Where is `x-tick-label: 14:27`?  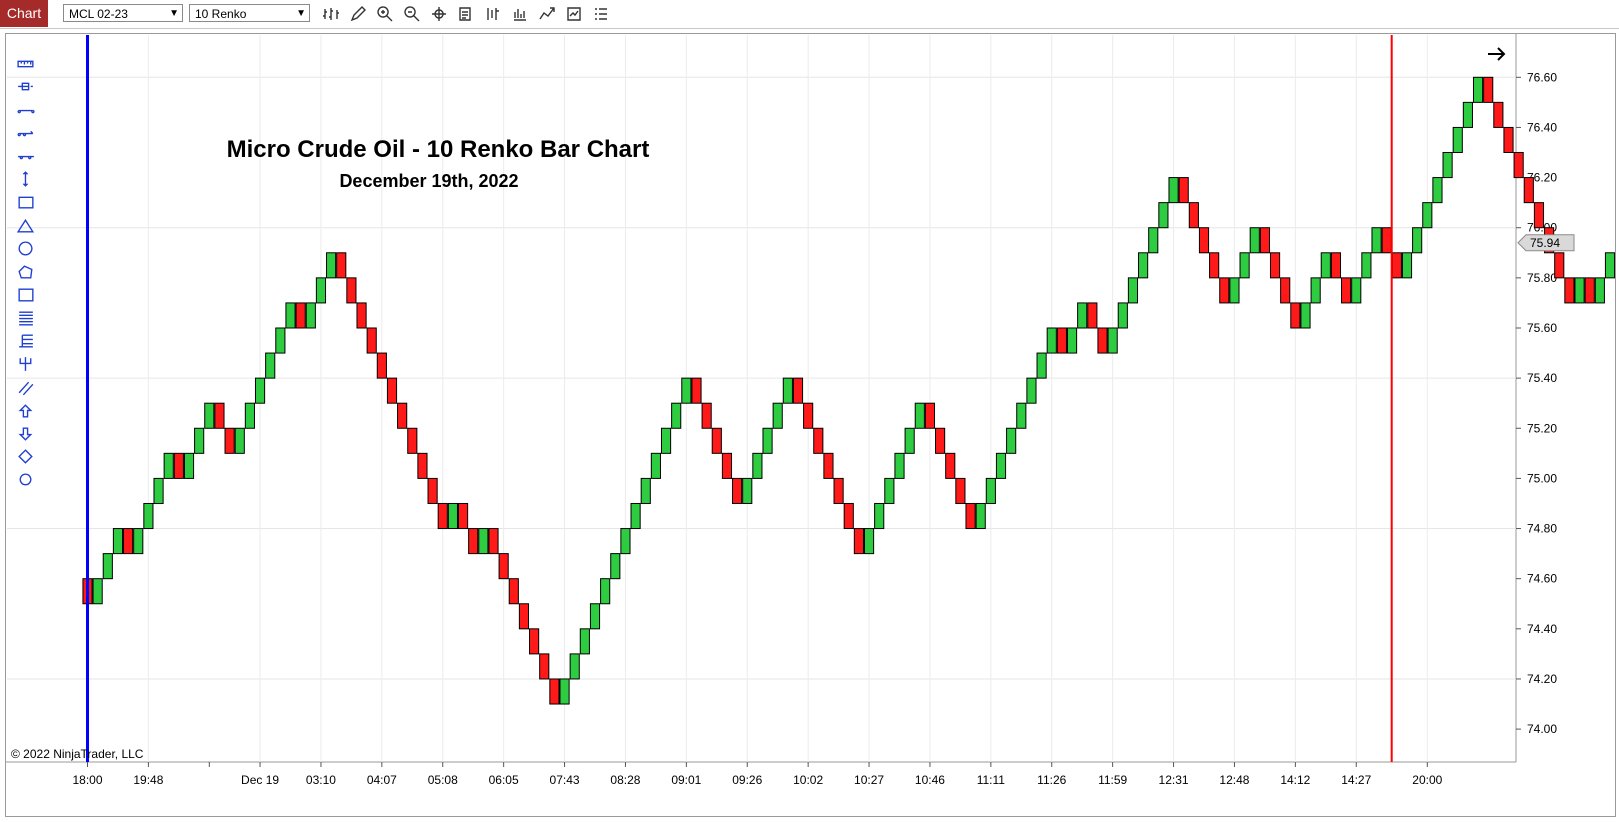
x-tick-label: 14:27 is located at coordinates (1356, 780).